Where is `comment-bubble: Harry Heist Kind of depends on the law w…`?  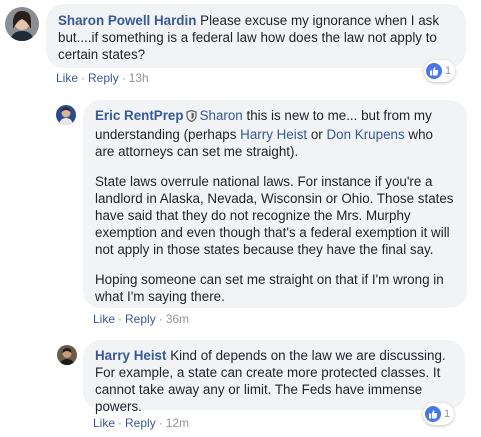
comment-bubble: Harry Heist Kind of depends on the law w… is located at coordinates (274, 377).